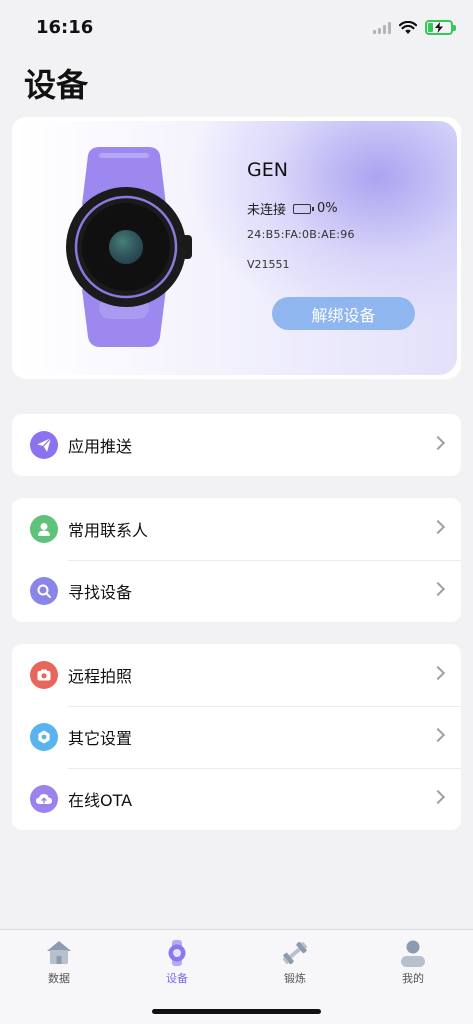 The width and height of the screenshot is (473, 1024). Describe the element at coordinates (408, 27) in the screenshot. I see `wifi-icon` at that location.